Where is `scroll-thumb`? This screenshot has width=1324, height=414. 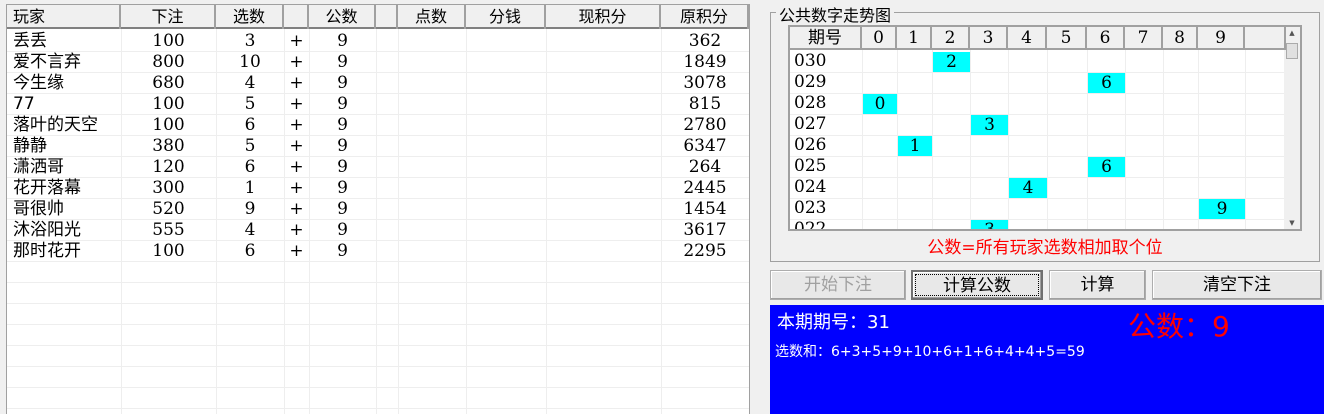
scroll-thumb is located at coordinates (1292, 51).